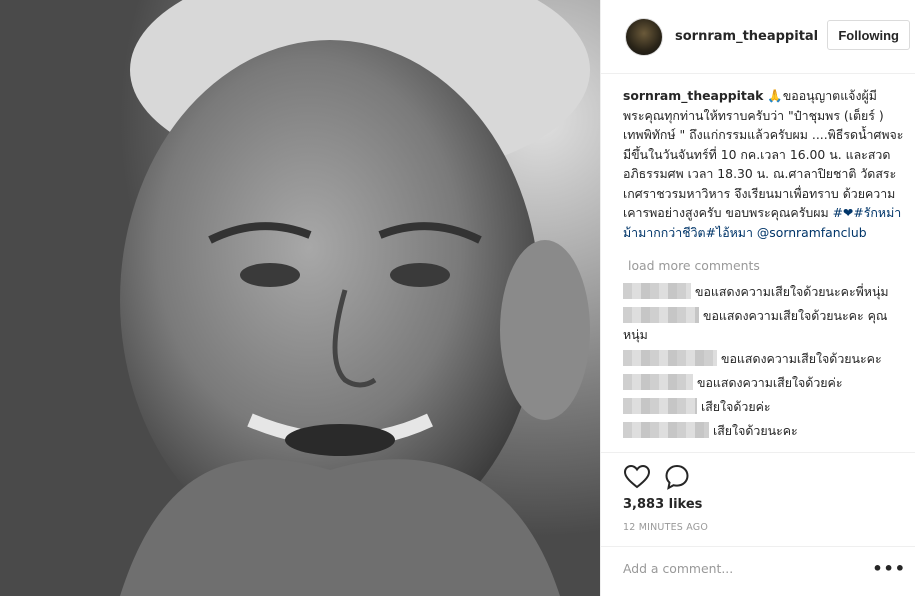 The width and height of the screenshot is (915, 596). Describe the element at coordinates (755, 430) in the screenshot. I see `comment-text: เสียใจด้วยนะคะ` at that location.